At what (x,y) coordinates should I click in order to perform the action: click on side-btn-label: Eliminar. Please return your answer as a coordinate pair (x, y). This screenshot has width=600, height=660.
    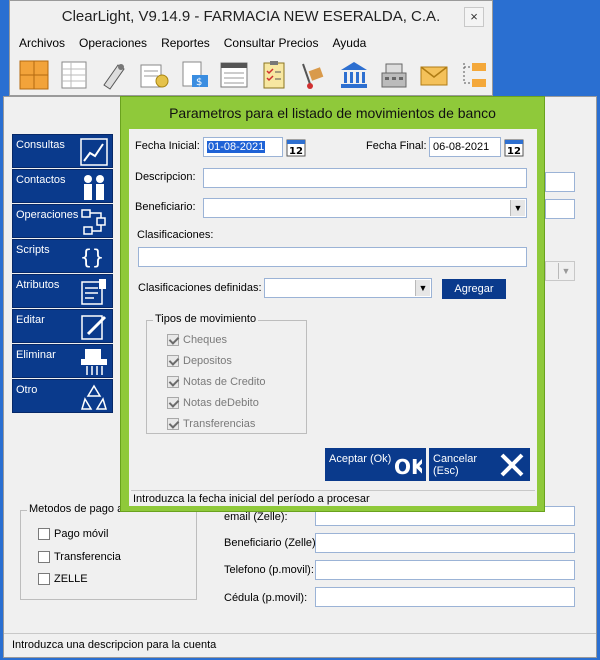
    Looking at the image, I should click on (36, 355).